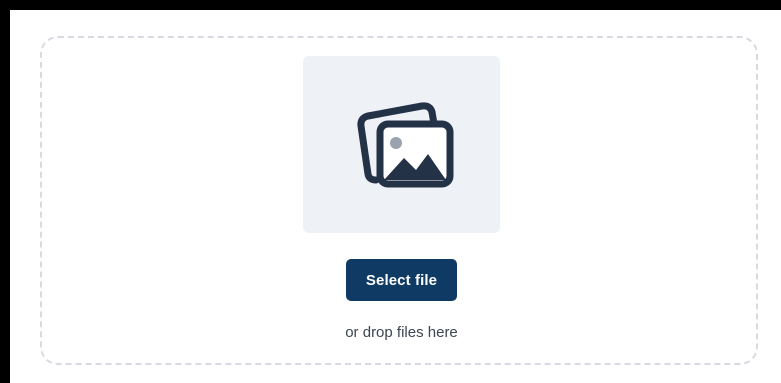  I want to click on select-file-button: Select file, so click(401, 280).